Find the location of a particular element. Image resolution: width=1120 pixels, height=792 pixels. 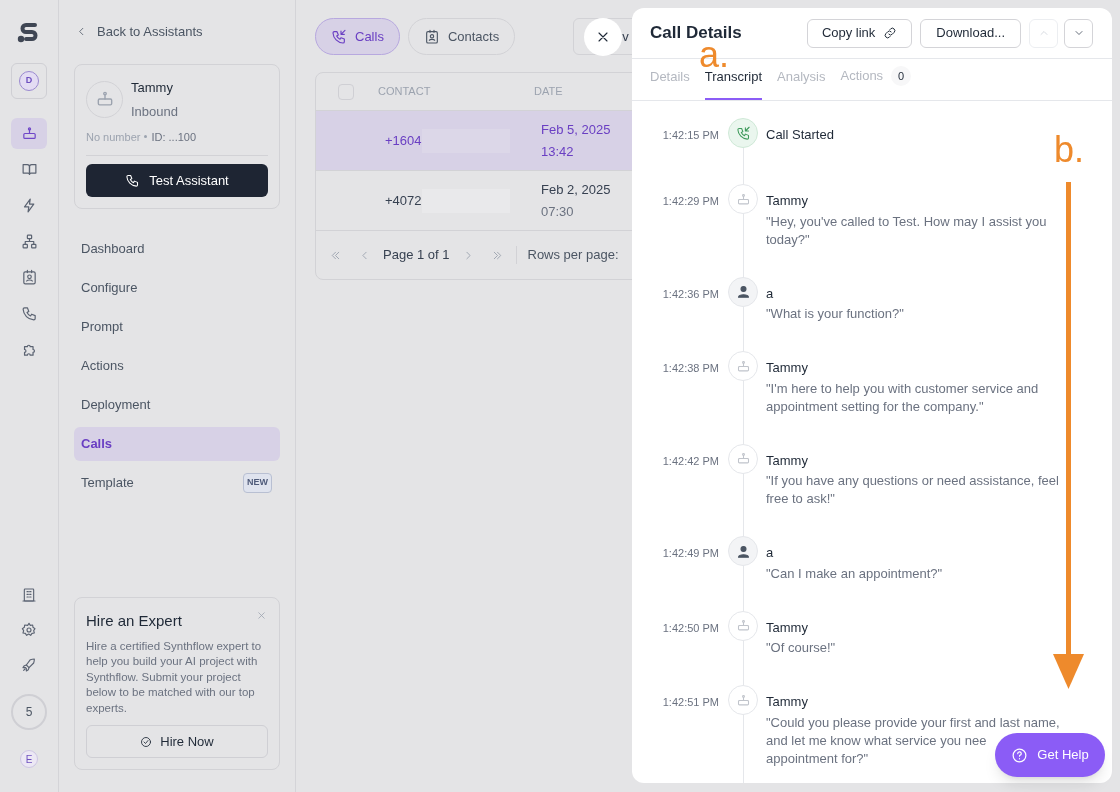

settings-icon is located at coordinates (29, 629).